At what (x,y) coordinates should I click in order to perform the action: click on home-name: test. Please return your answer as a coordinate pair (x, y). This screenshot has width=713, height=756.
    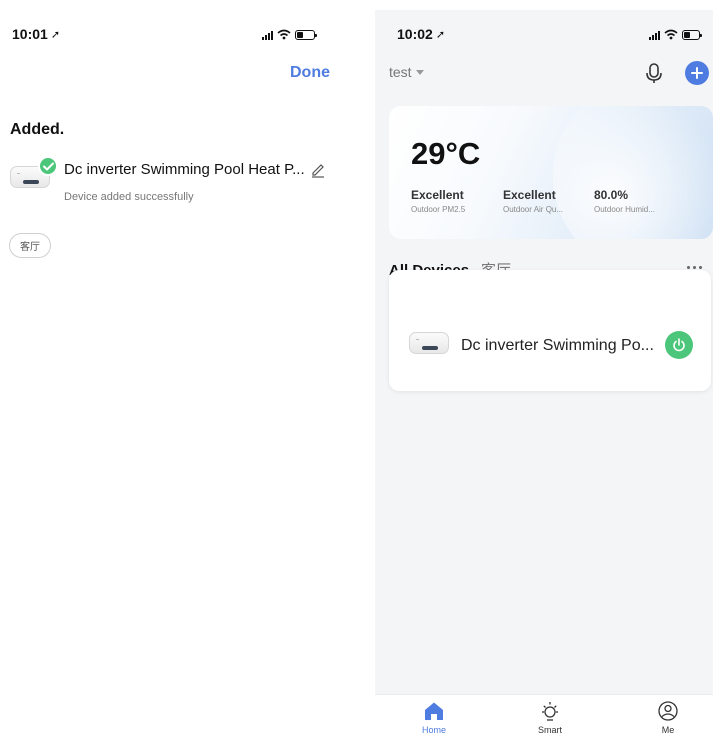
    Looking at the image, I should click on (400, 72).